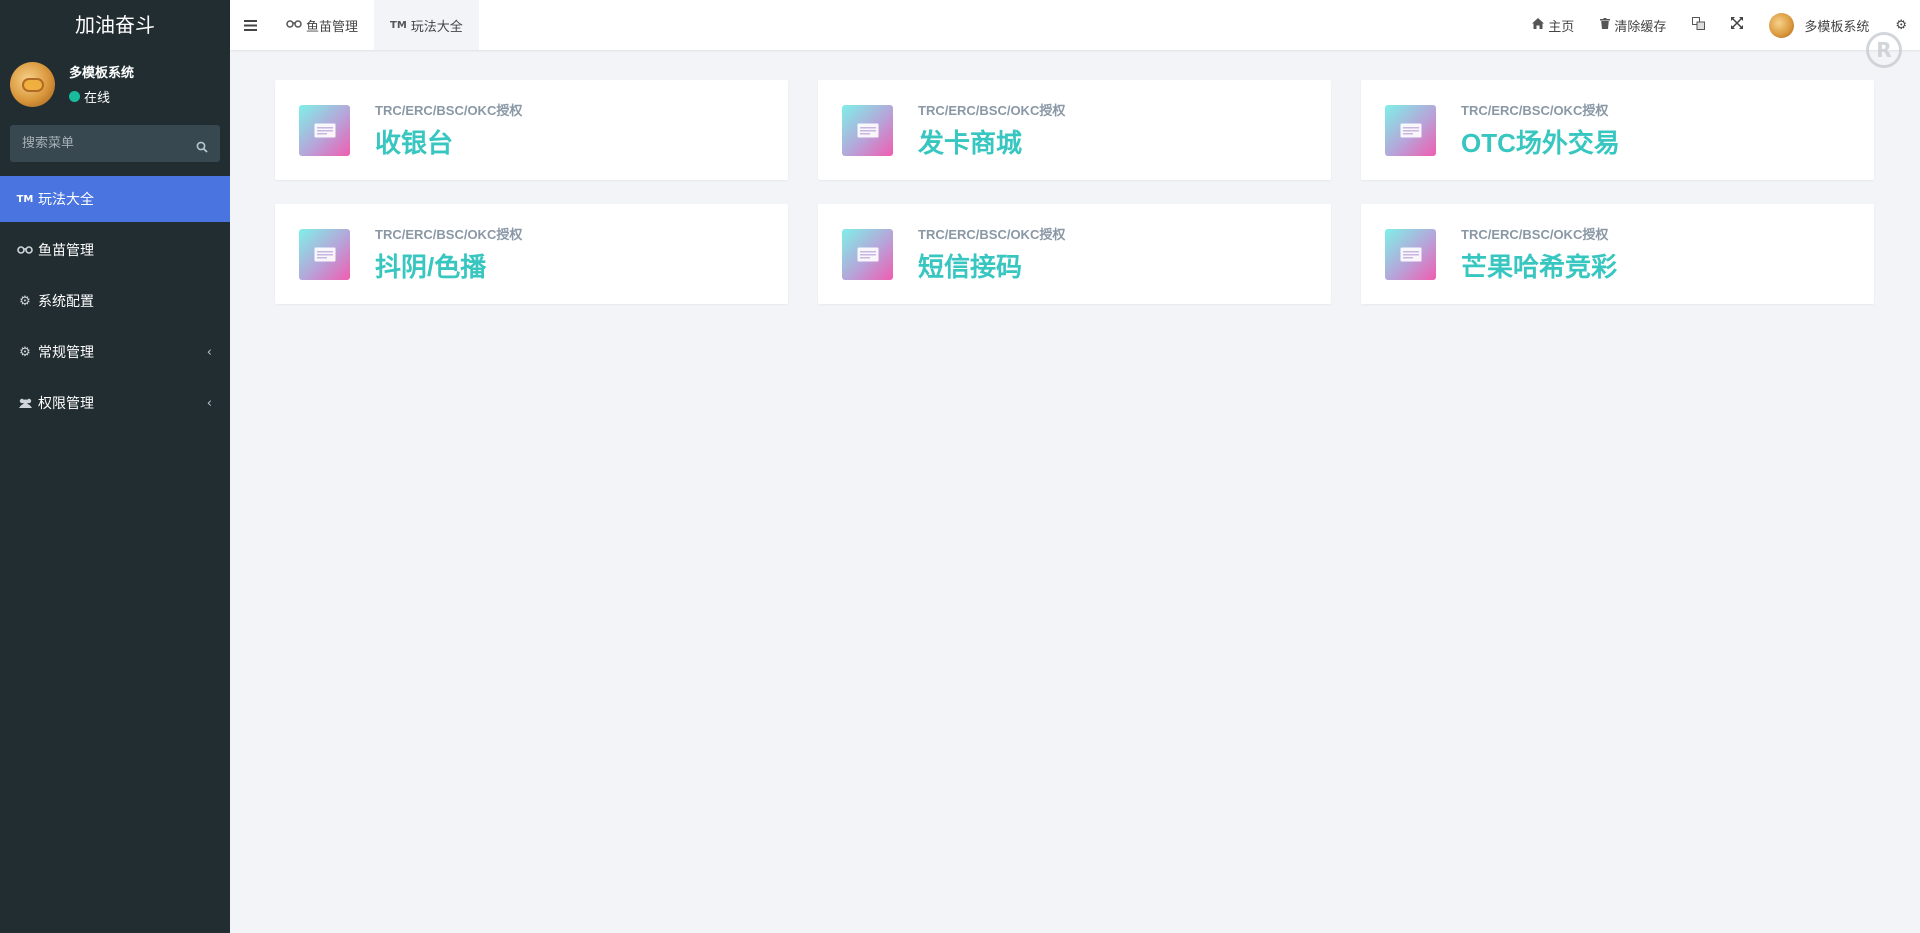 The height and width of the screenshot is (933, 1920). I want to click on card-title: 短信接码, so click(970, 267).